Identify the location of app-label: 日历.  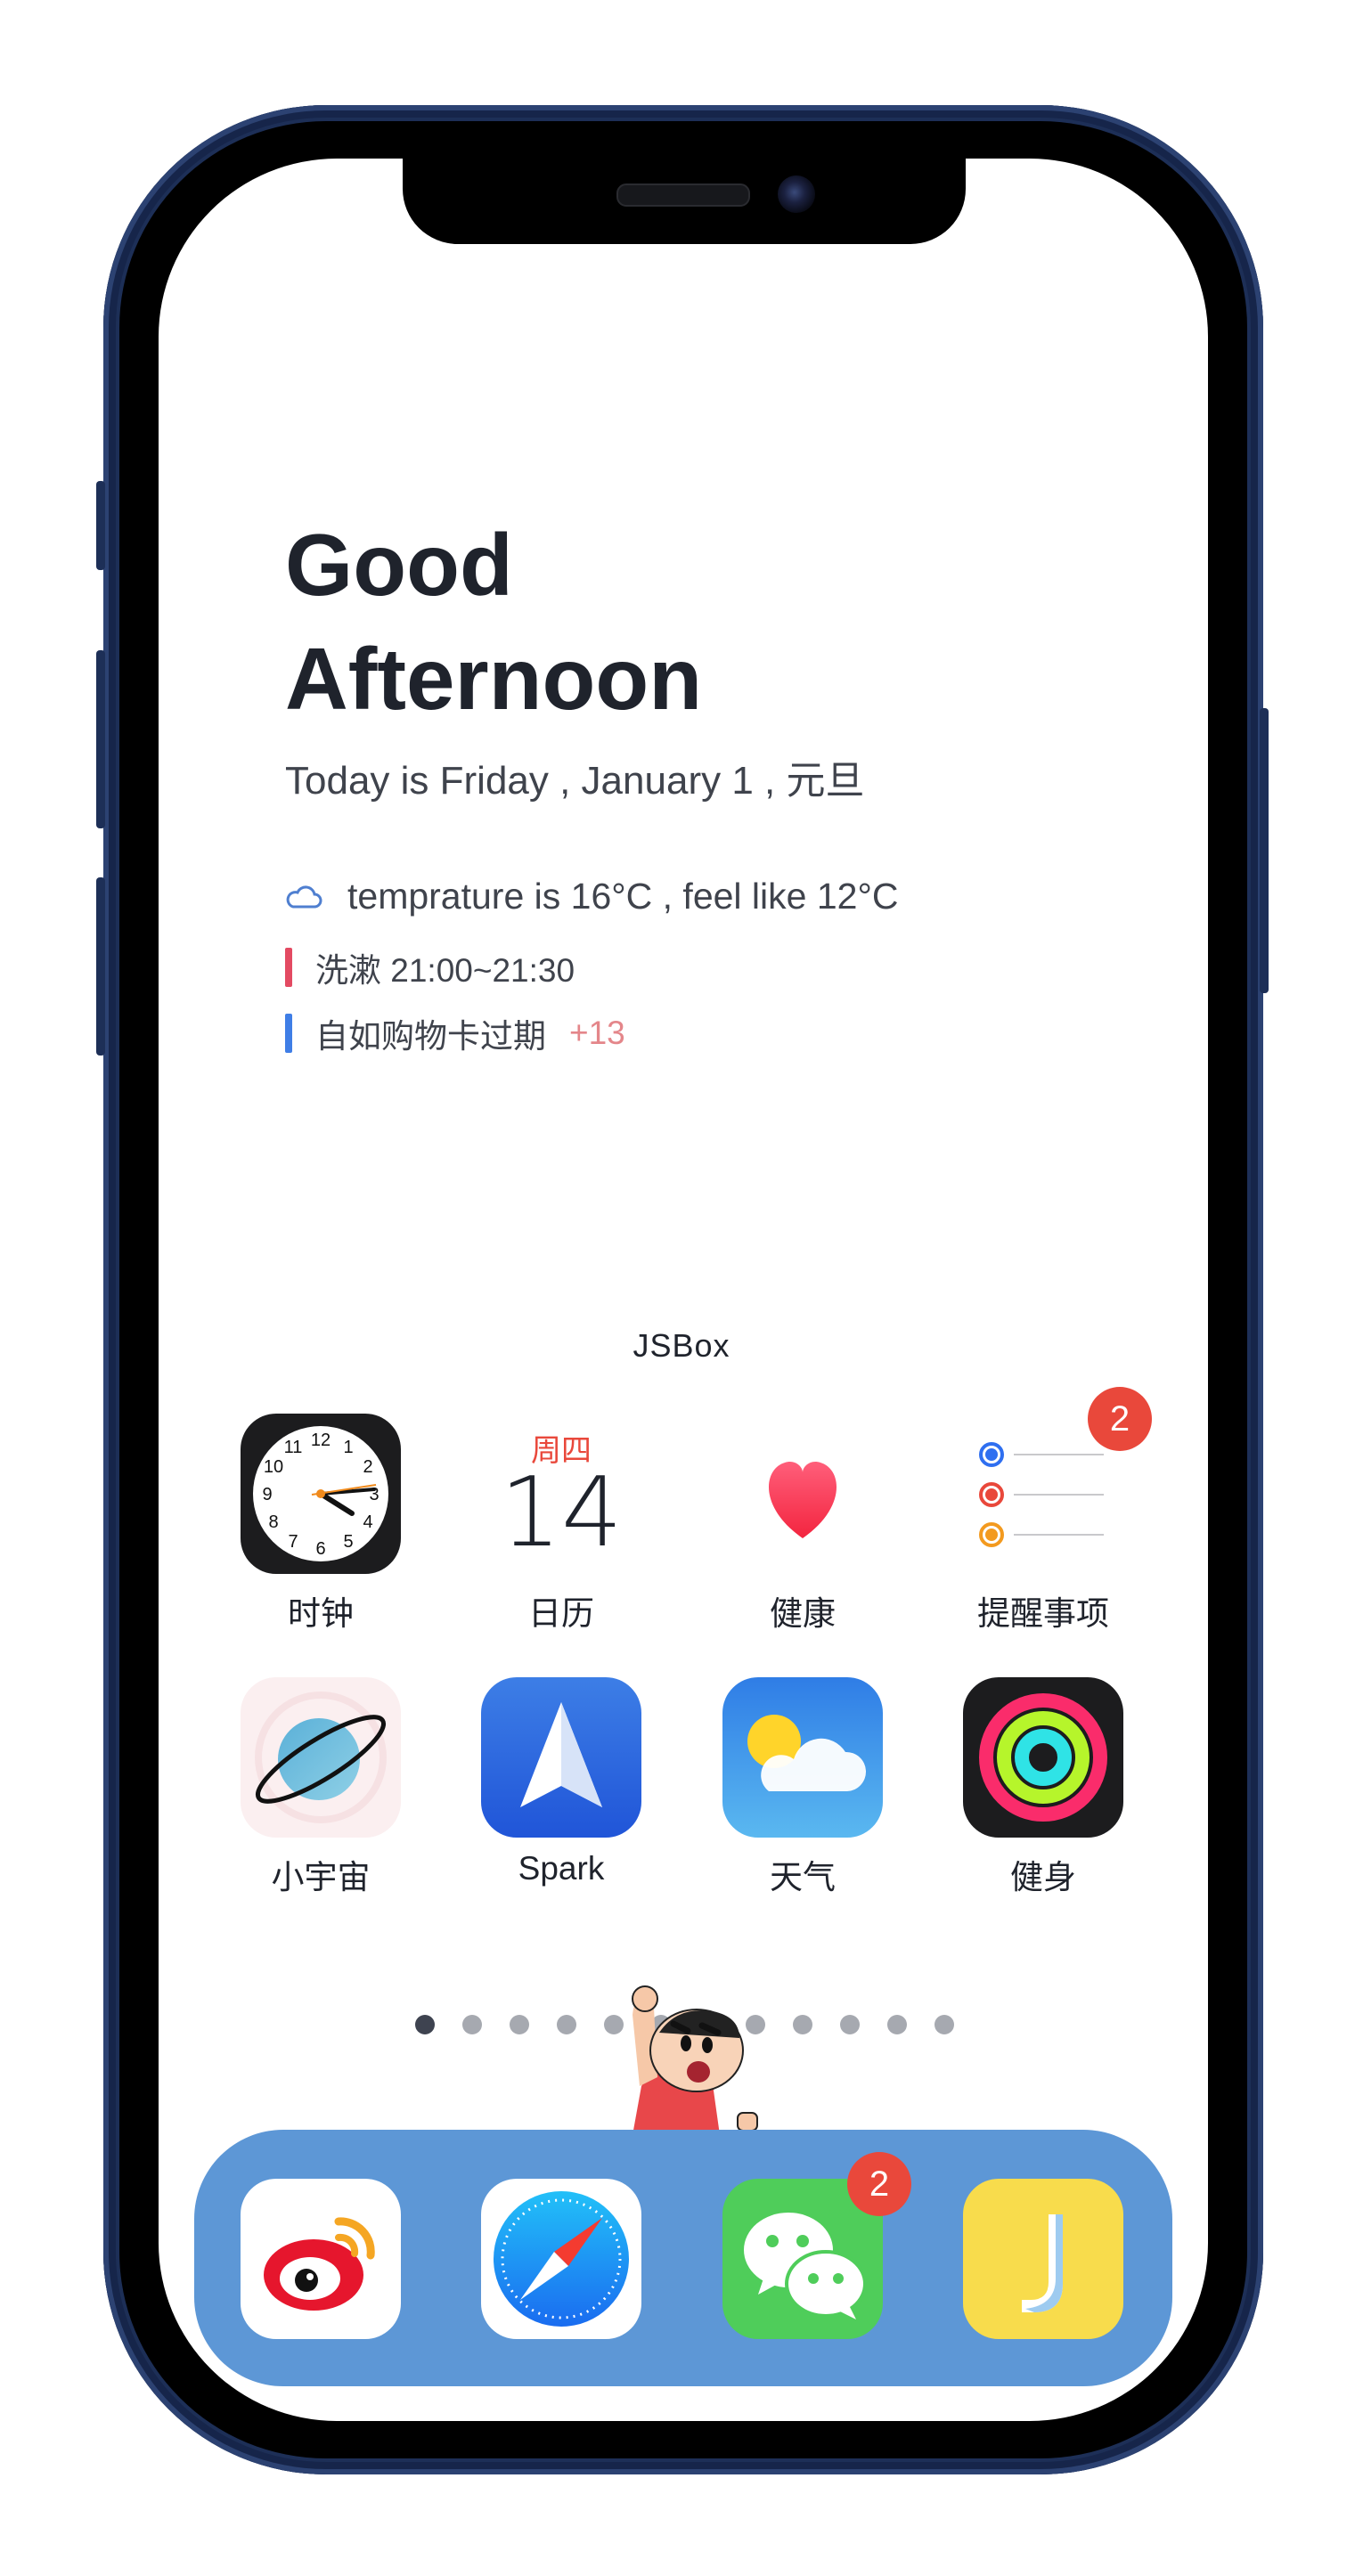
(561, 1614).